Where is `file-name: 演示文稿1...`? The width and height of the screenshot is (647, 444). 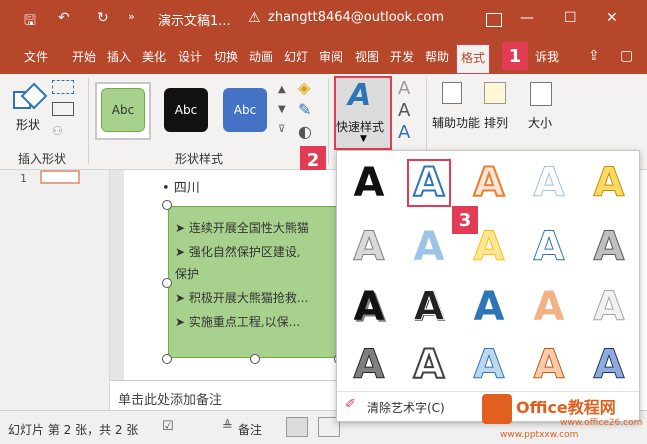 file-name: 演示文稿1... is located at coordinates (194, 21).